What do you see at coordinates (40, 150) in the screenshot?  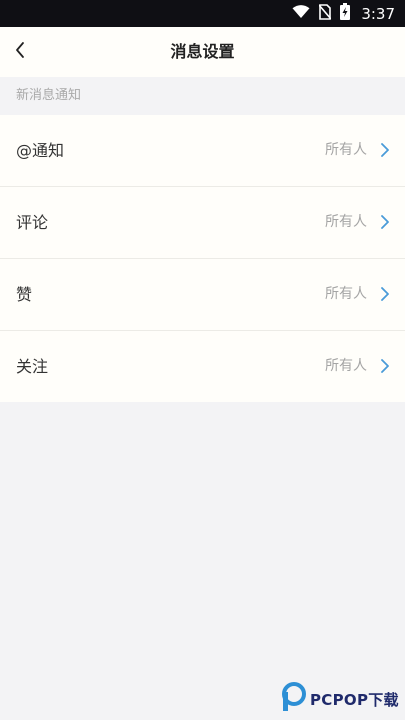 I see `setting-label: @通知` at bounding box center [40, 150].